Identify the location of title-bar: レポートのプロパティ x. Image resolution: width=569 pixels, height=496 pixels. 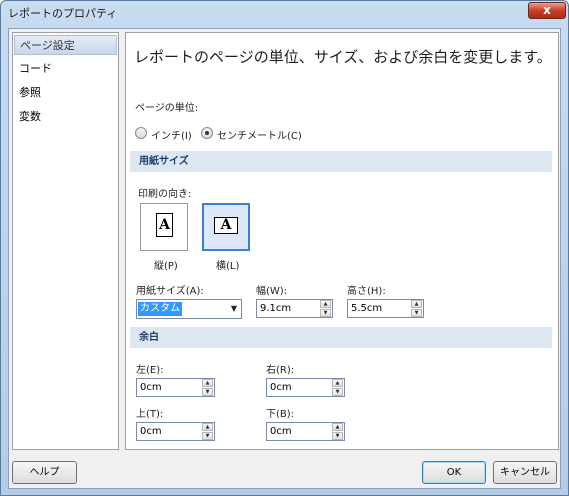
(284, 12).